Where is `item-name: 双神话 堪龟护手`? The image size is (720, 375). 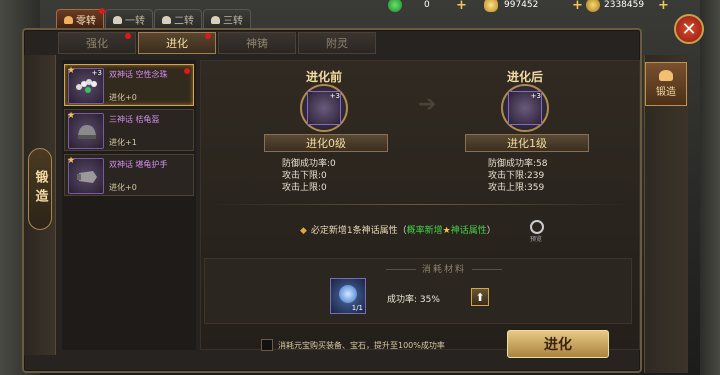 item-name: 双神话 堪龟护手 is located at coordinates (138, 164).